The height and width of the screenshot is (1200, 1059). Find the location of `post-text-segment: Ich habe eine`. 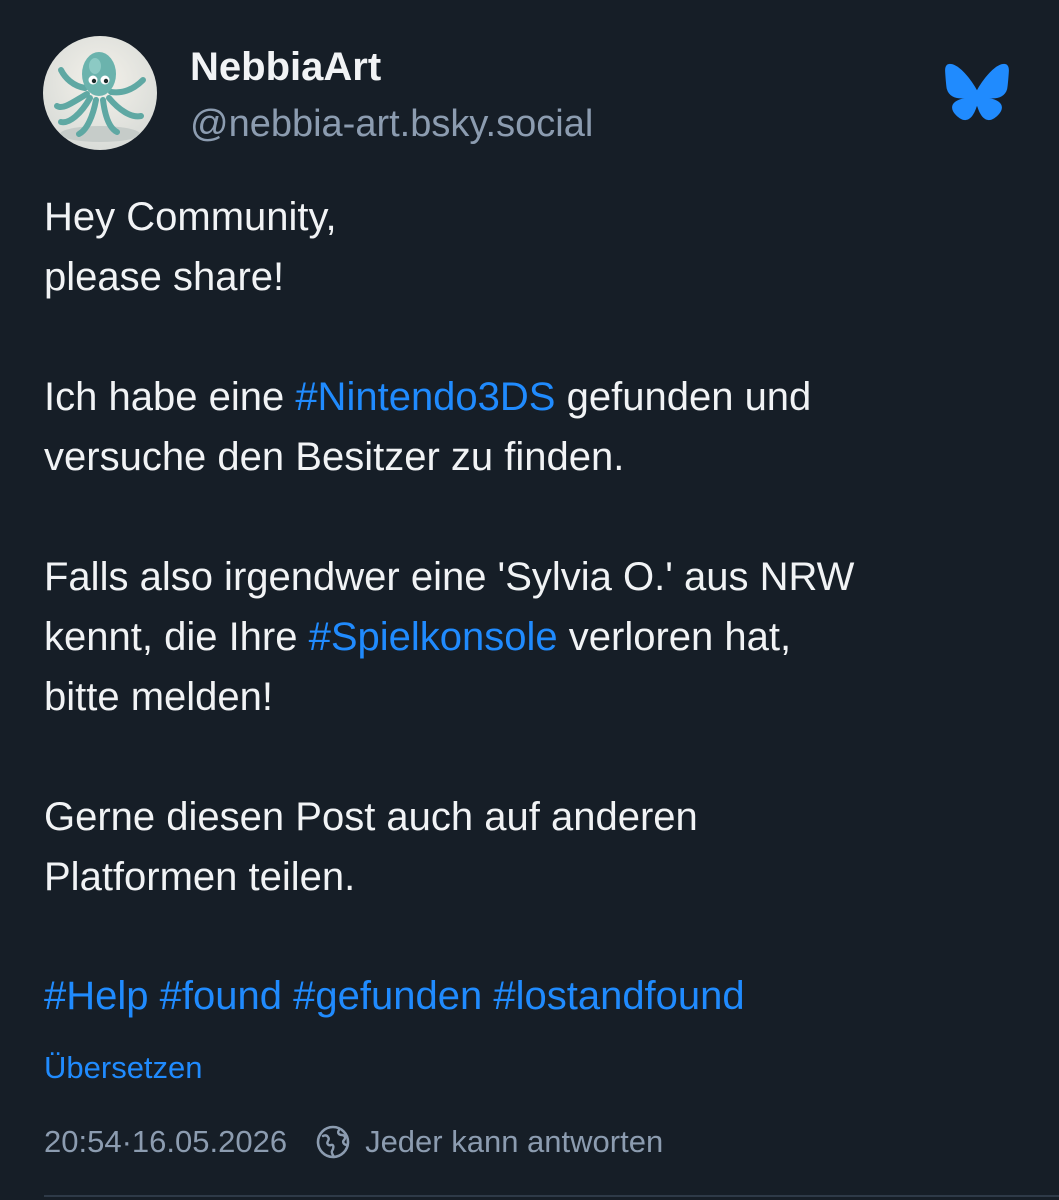

post-text-segment: Ich habe eine is located at coordinates (170, 397).